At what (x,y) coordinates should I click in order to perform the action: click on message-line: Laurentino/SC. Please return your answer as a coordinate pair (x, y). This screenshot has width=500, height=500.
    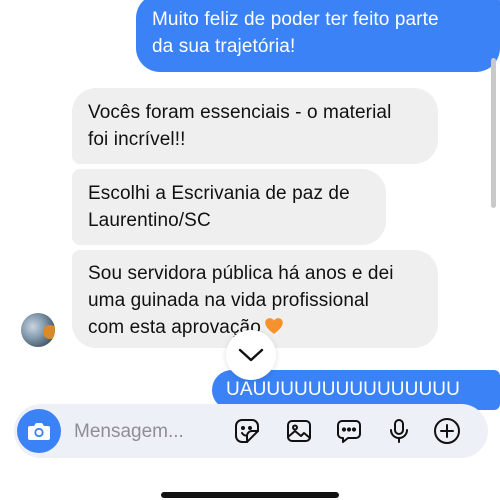
    Looking at the image, I should click on (149, 220).